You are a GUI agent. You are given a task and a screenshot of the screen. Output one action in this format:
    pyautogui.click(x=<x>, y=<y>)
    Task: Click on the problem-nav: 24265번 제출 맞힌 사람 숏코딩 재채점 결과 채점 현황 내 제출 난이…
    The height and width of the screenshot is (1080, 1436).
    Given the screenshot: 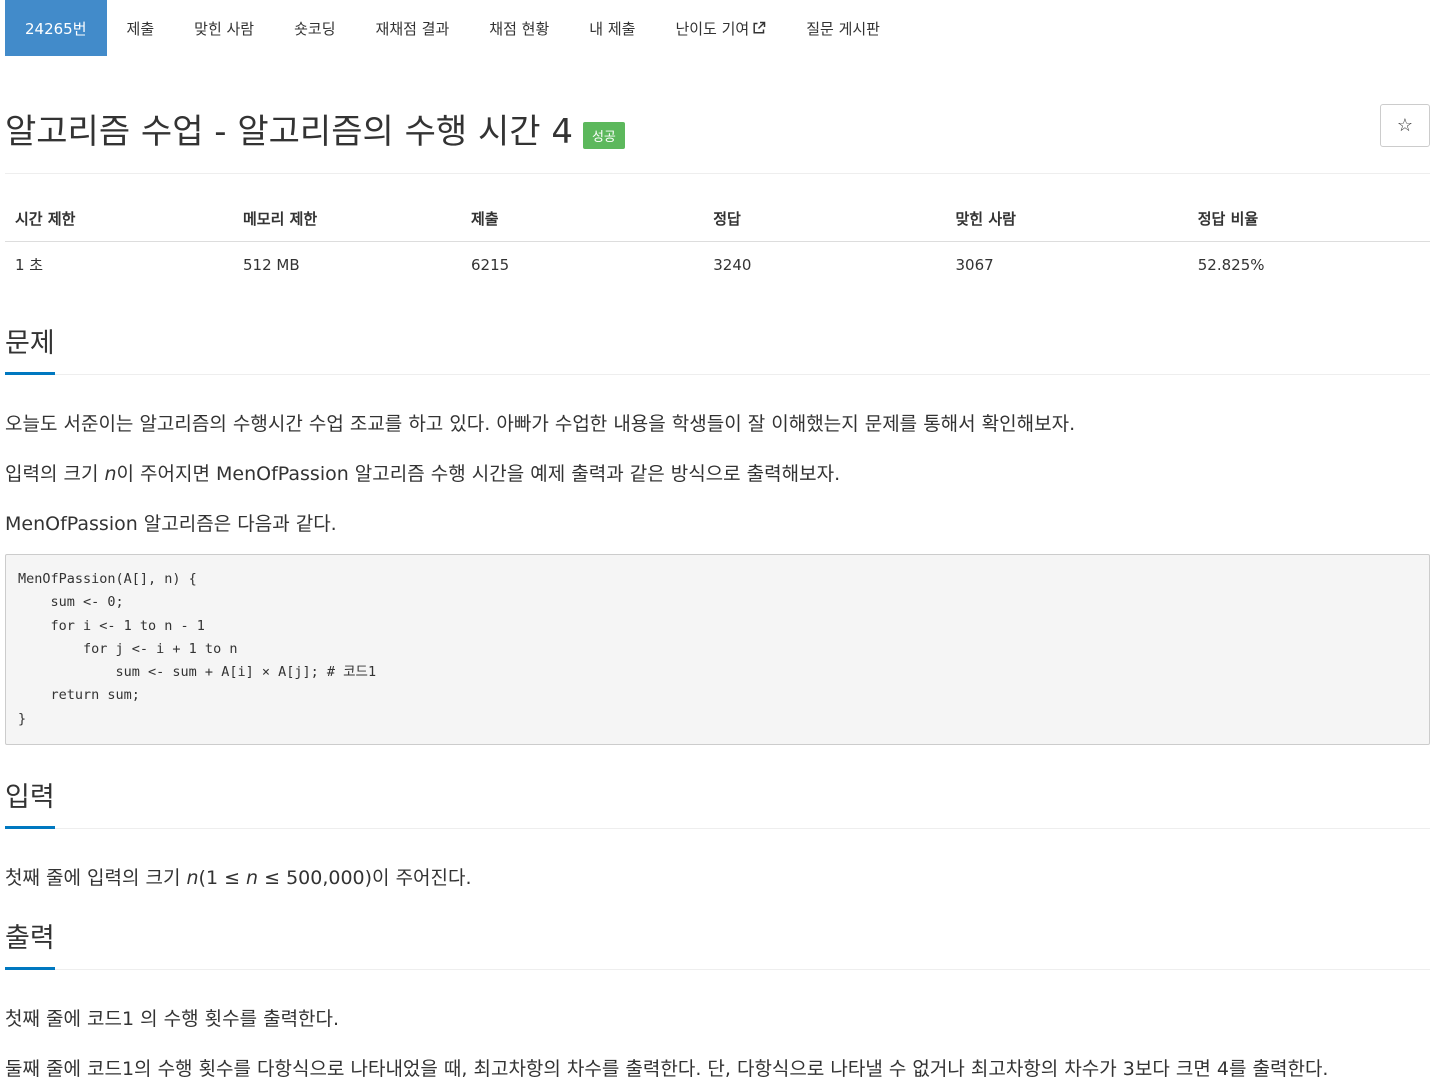 What is the action you would take?
    pyautogui.click(x=717, y=28)
    